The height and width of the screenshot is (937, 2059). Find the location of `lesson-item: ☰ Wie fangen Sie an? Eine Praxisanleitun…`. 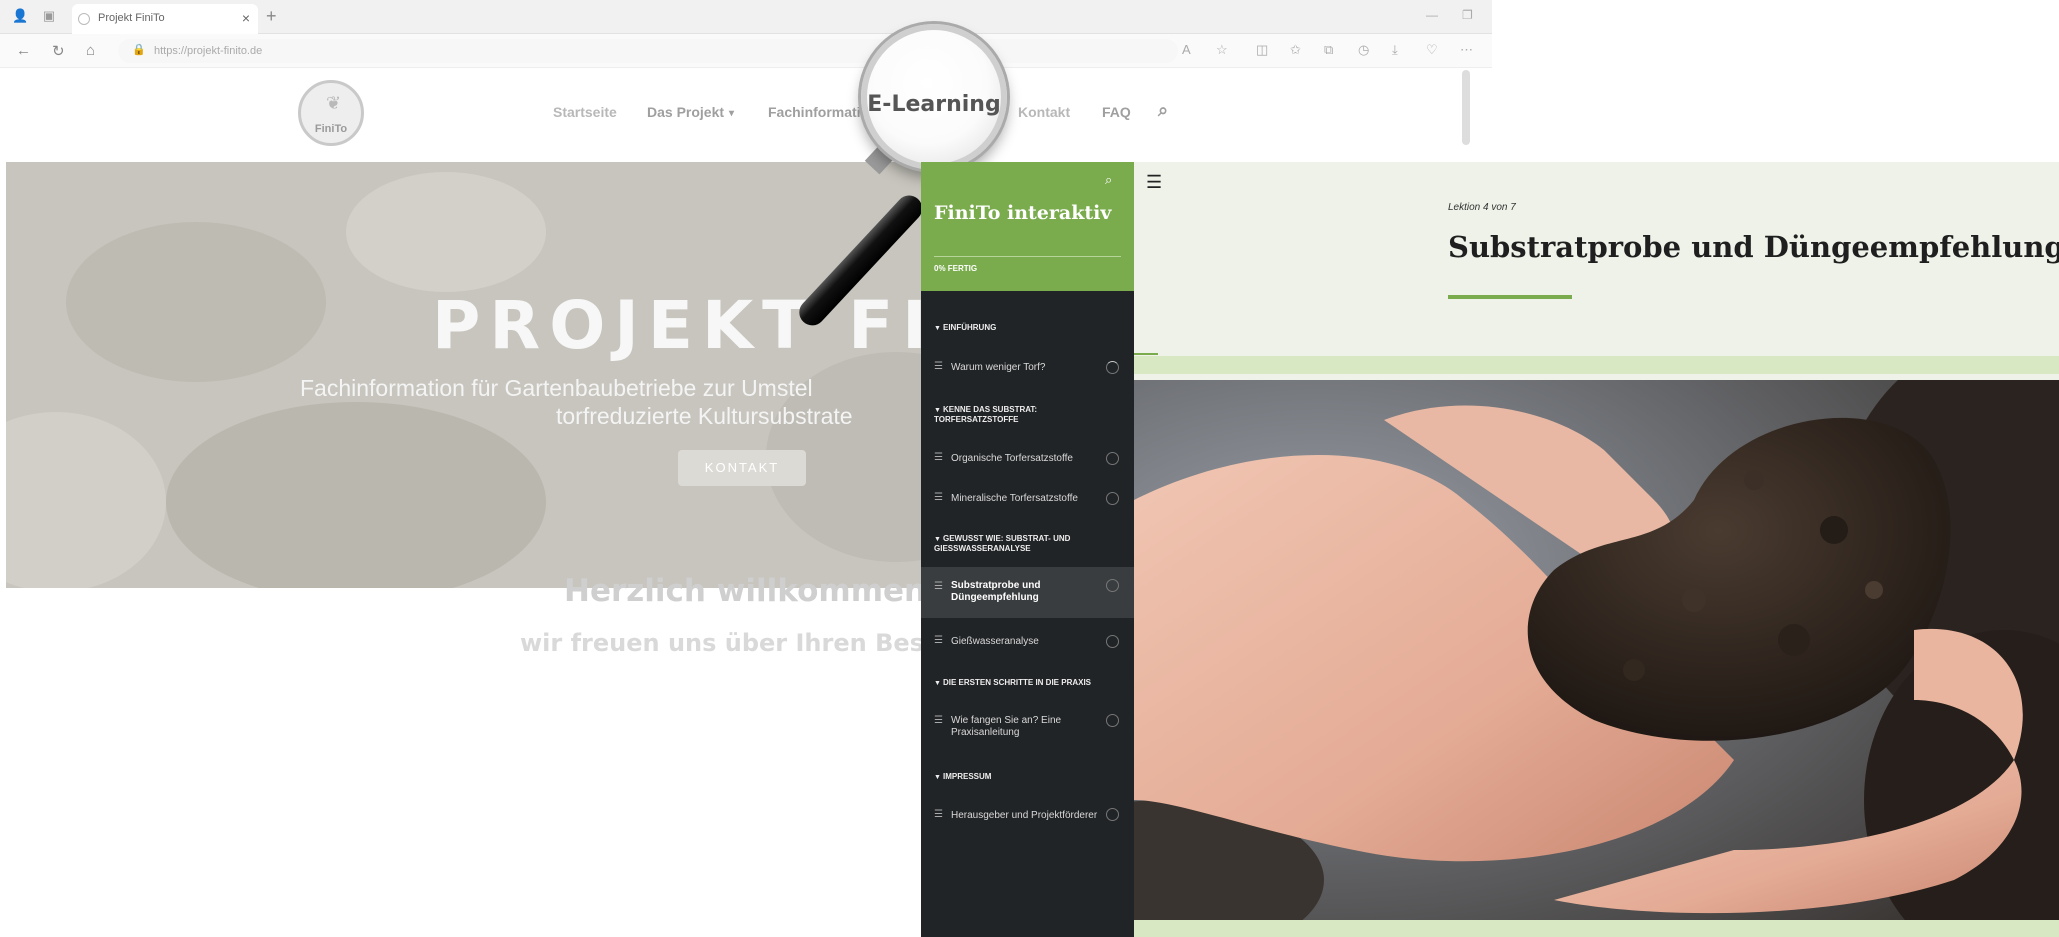

lesson-item: ☰ Wie fangen Sie an? Eine Praxisanleitun… is located at coordinates (1027, 723).